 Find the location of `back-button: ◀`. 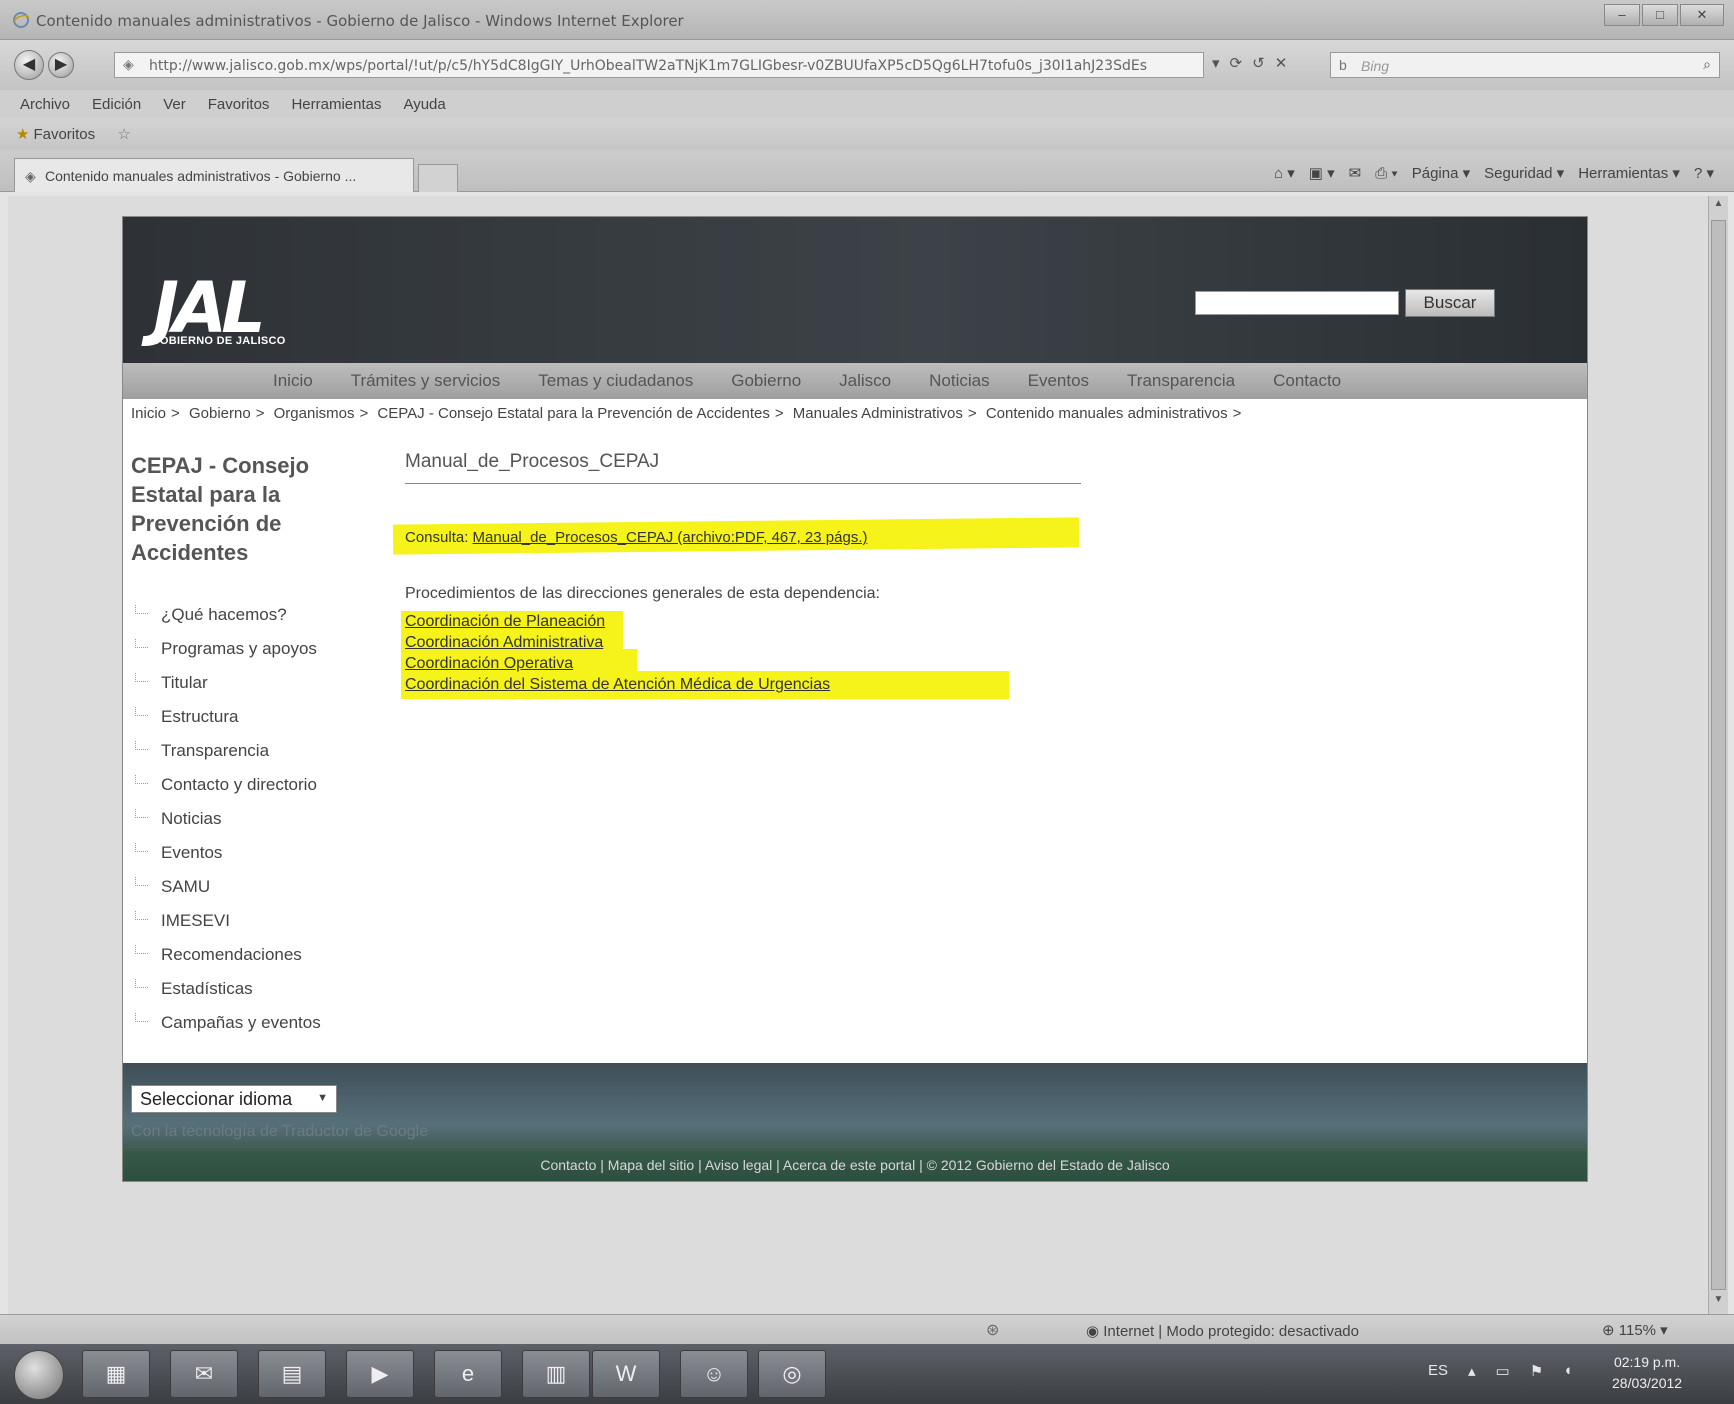

back-button: ◀ is located at coordinates (29, 65).